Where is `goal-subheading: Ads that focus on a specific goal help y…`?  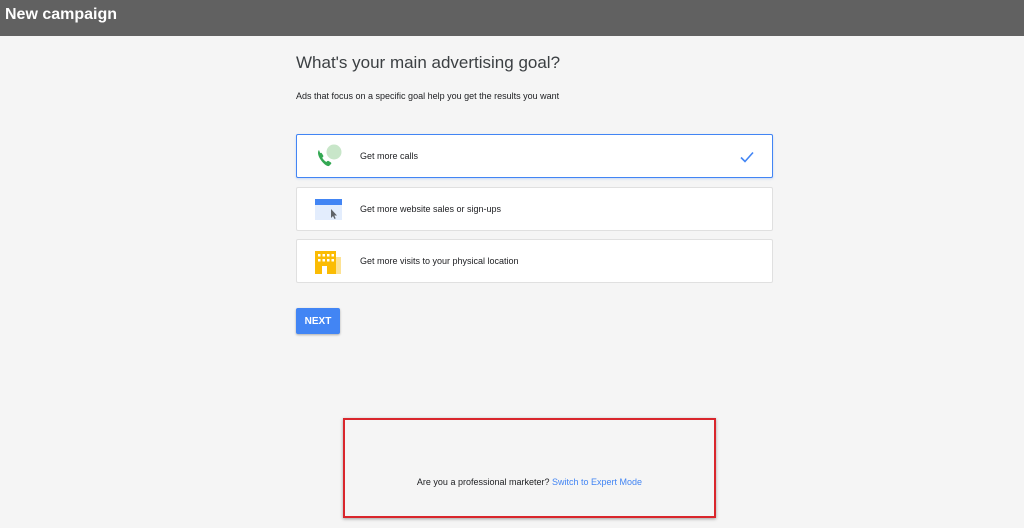 goal-subheading: Ads that focus on a specific goal help y… is located at coordinates (428, 96).